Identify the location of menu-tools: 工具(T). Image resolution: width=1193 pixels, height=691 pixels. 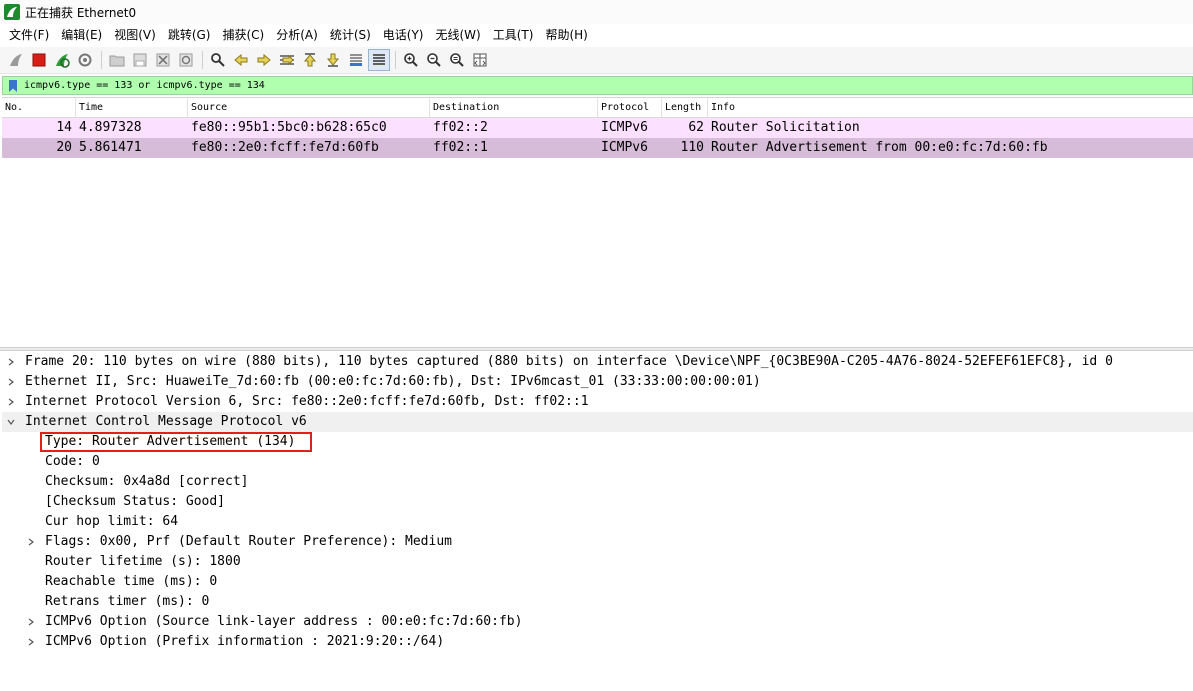
(513, 35).